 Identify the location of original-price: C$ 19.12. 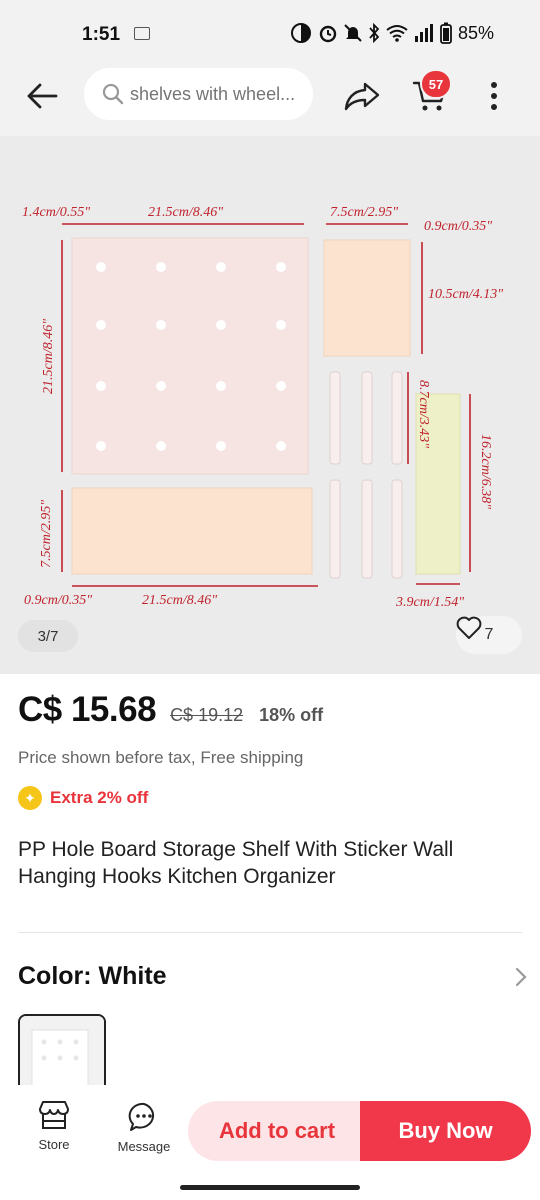
(207, 715).